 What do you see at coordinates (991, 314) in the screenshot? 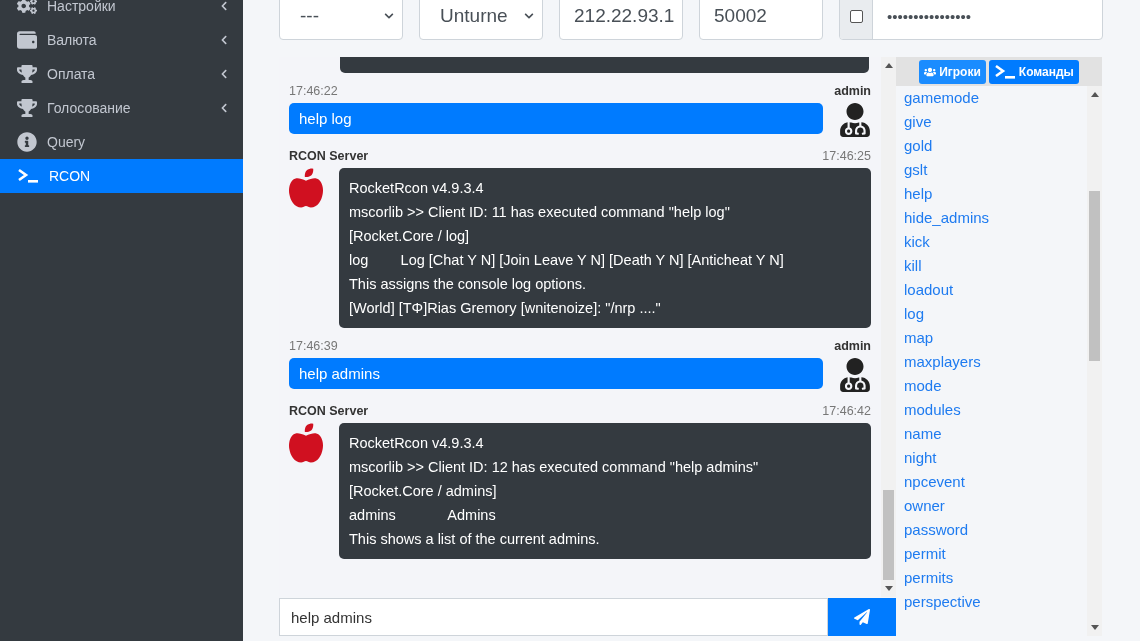
I see `command-link: log` at bounding box center [991, 314].